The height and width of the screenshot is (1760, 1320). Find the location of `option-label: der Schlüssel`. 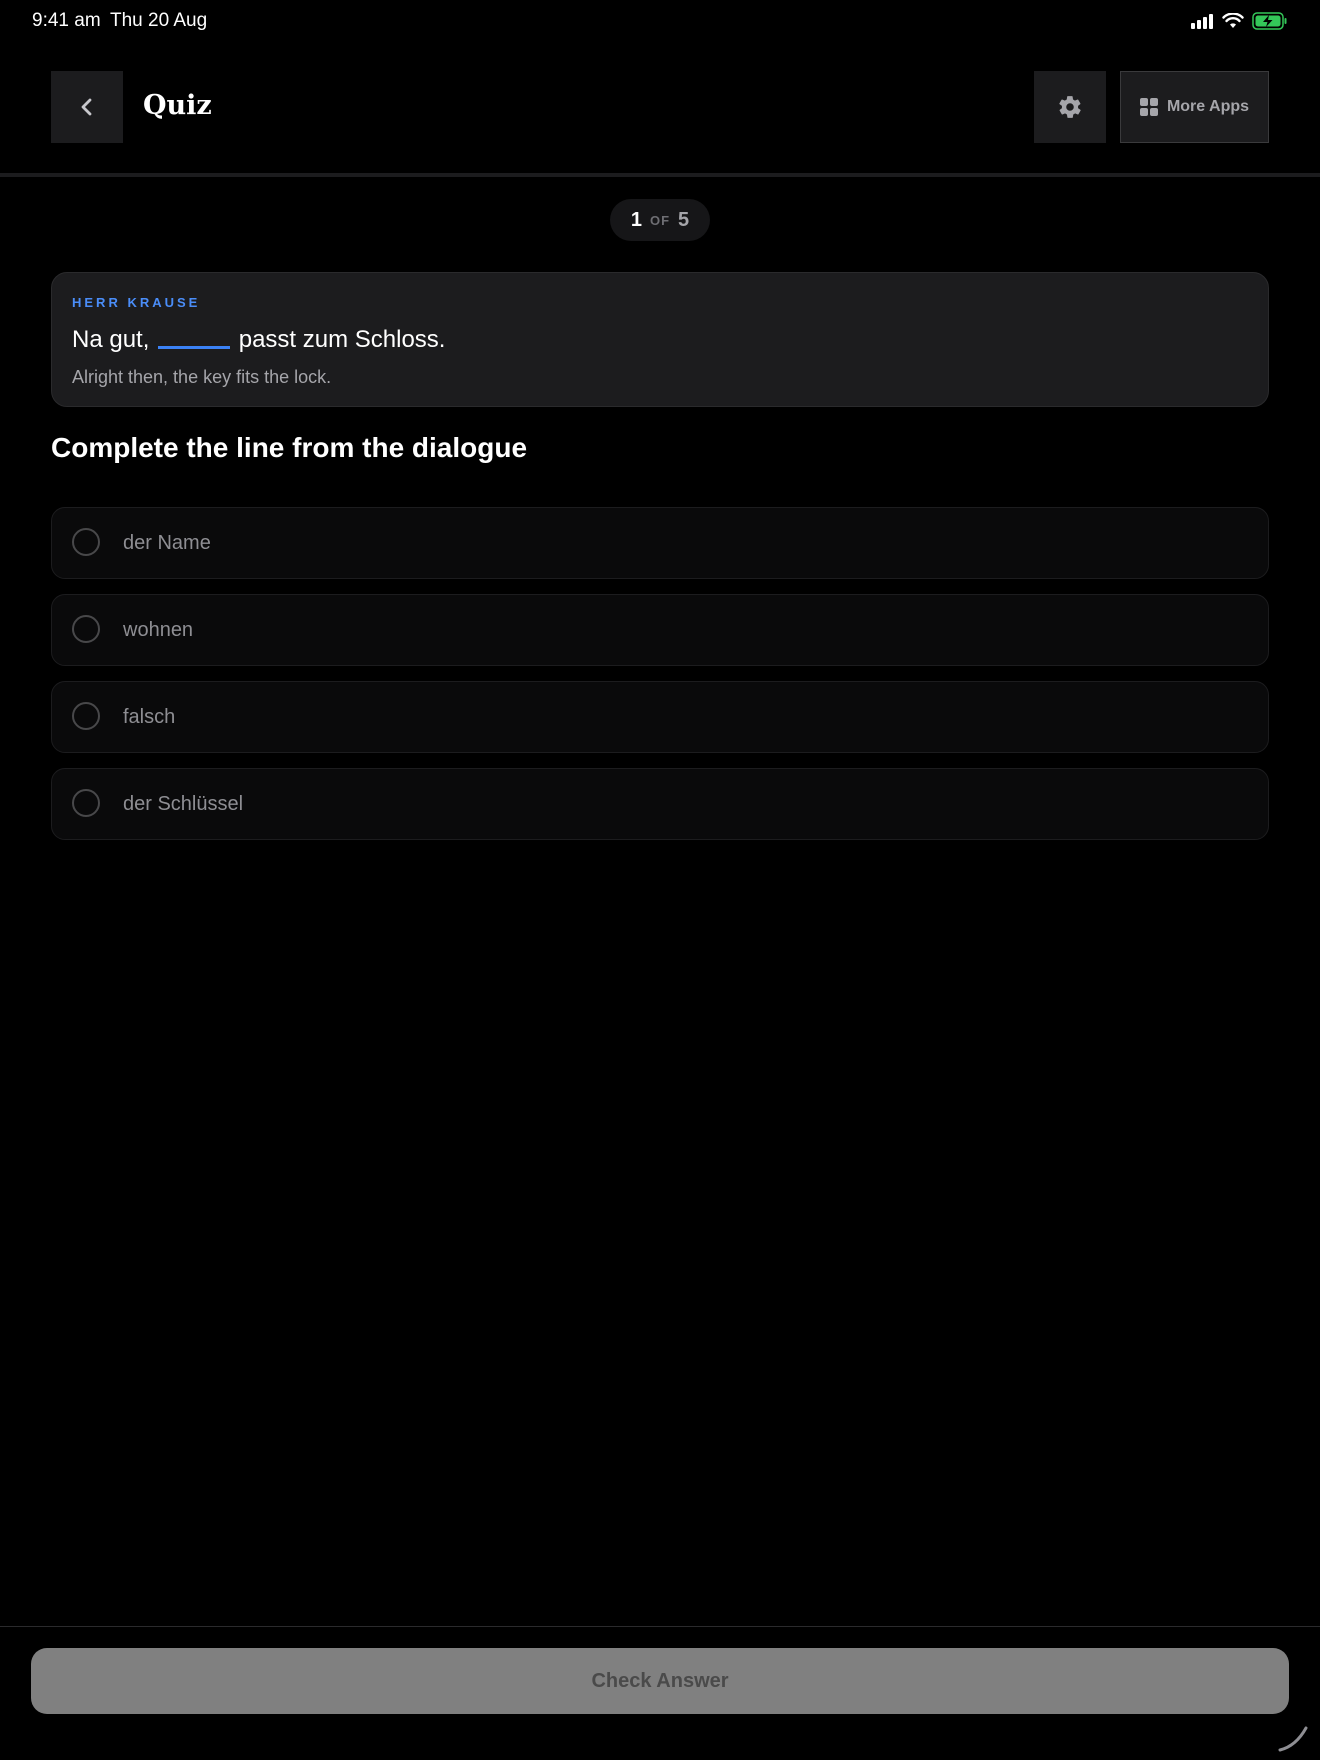

option-label: der Schlüssel is located at coordinates (183, 804).